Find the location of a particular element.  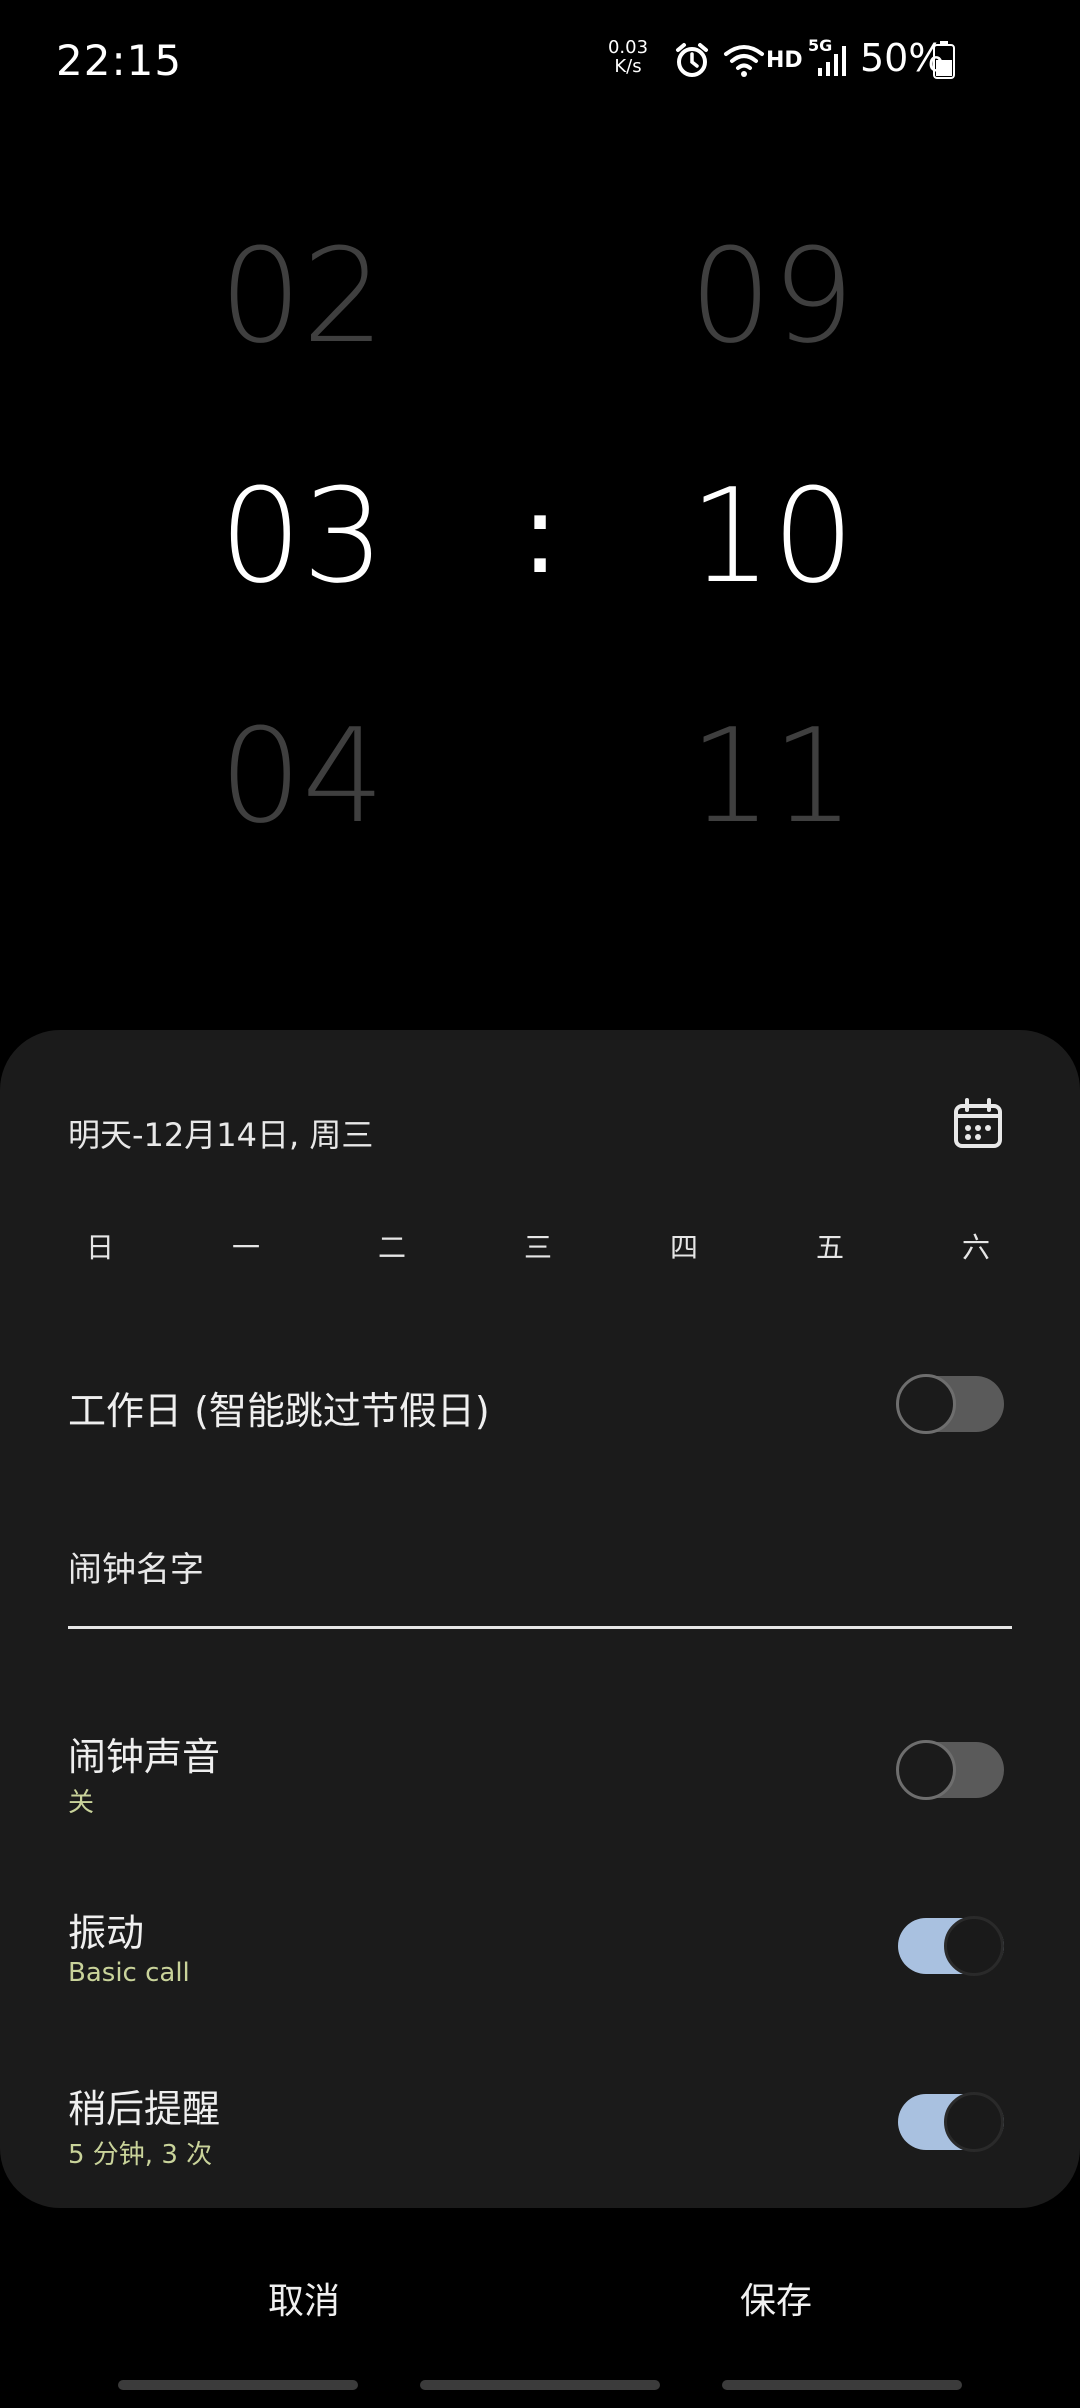

hour-next: 04 is located at coordinates (302, 776).